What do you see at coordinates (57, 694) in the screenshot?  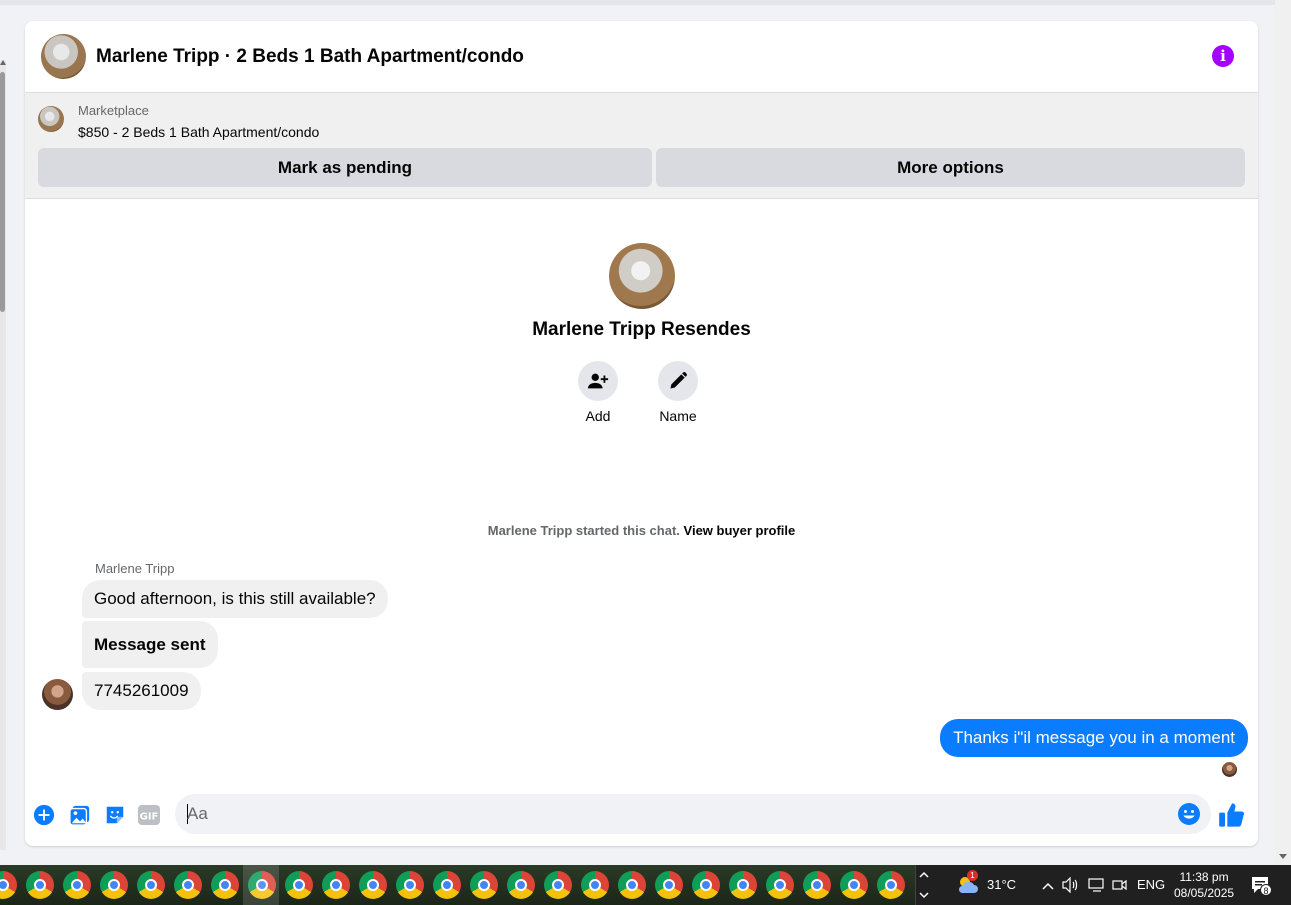 I see `sender-avatar` at bounding box center [57, 694].